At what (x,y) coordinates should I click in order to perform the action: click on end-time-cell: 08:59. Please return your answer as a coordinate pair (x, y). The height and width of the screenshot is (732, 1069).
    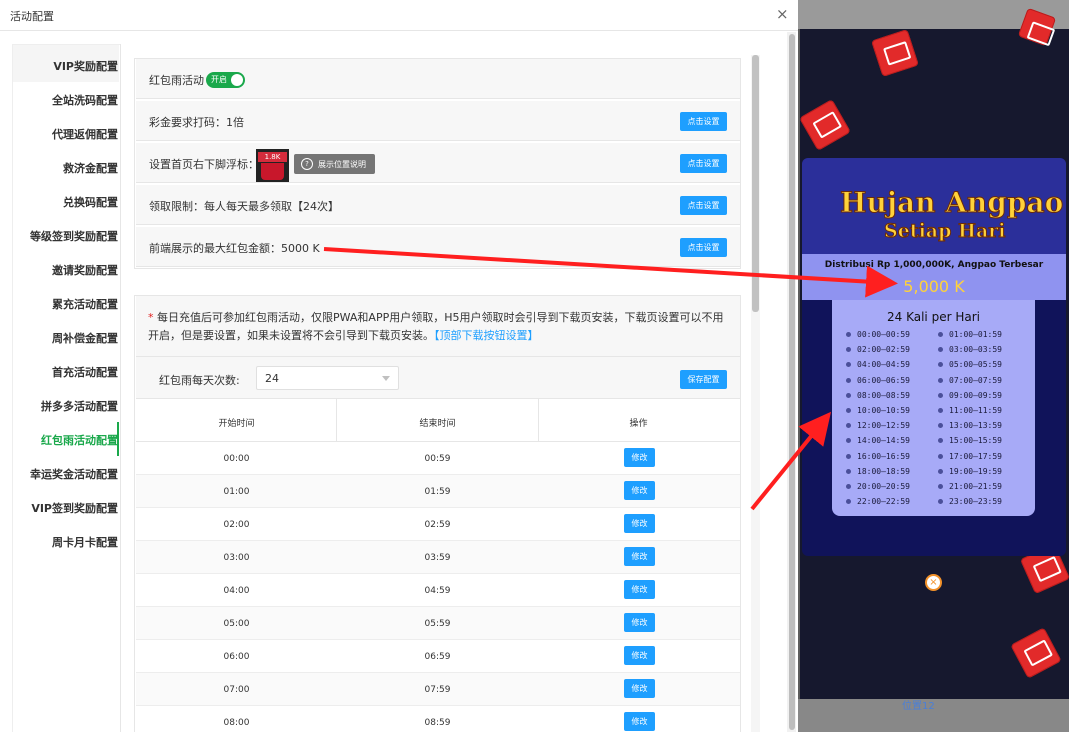
    Looking at the image, I should click on (437, 723).